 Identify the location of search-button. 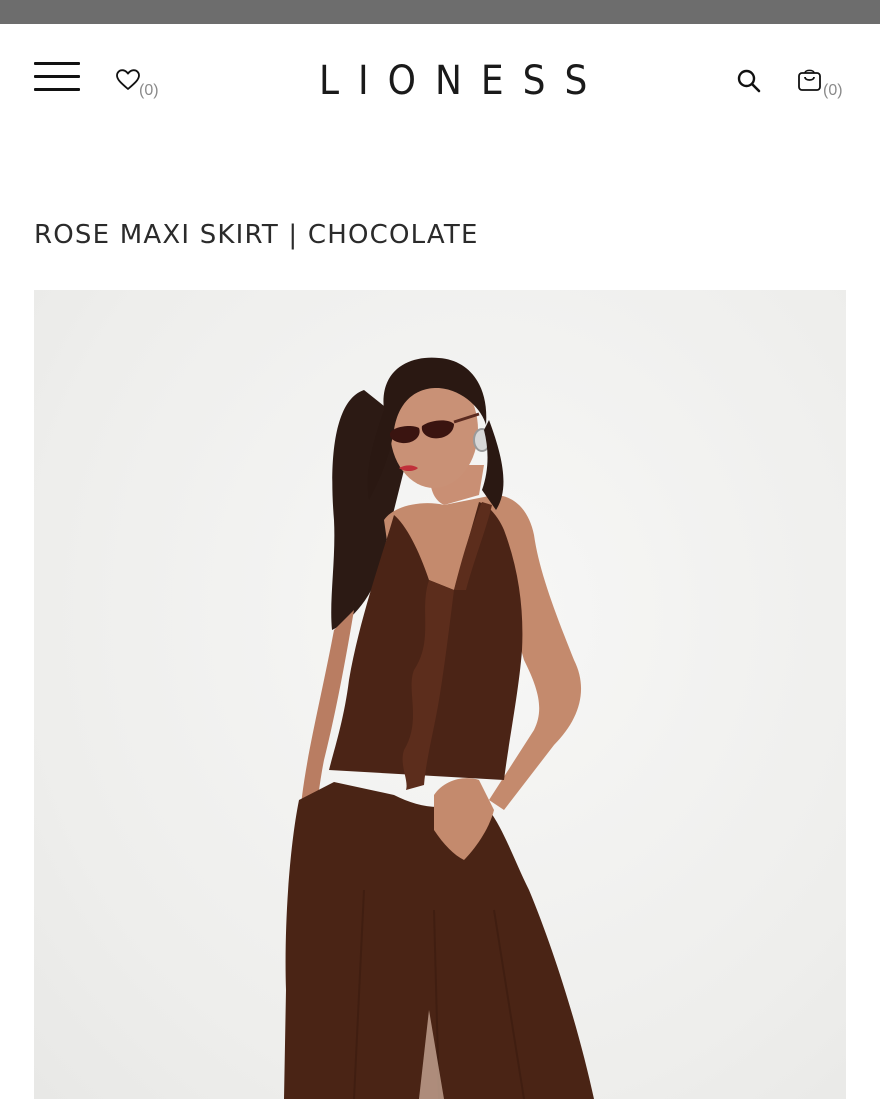
(751, 83).